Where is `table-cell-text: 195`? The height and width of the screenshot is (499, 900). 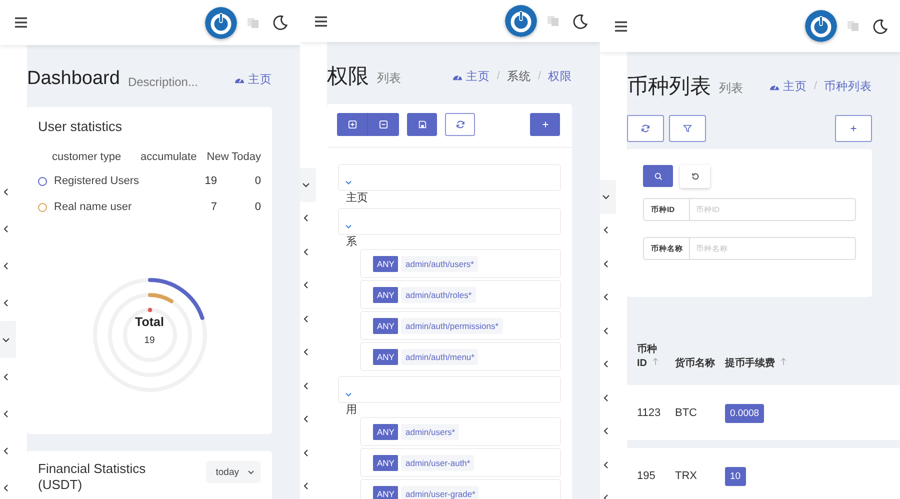
table-cell-text: 195 is located at coordinates (646, 476).